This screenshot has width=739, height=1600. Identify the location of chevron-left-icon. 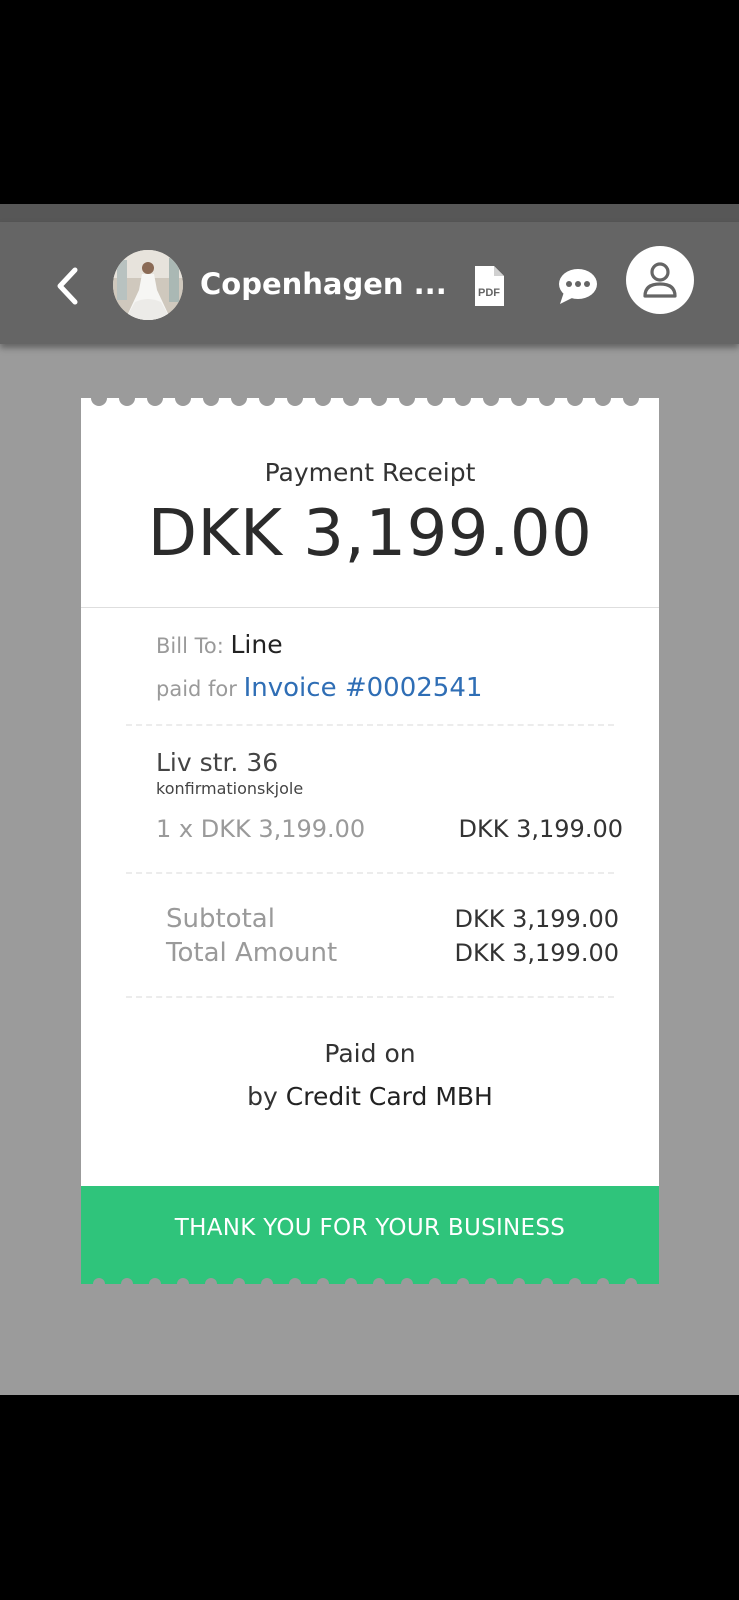
(67, 286).